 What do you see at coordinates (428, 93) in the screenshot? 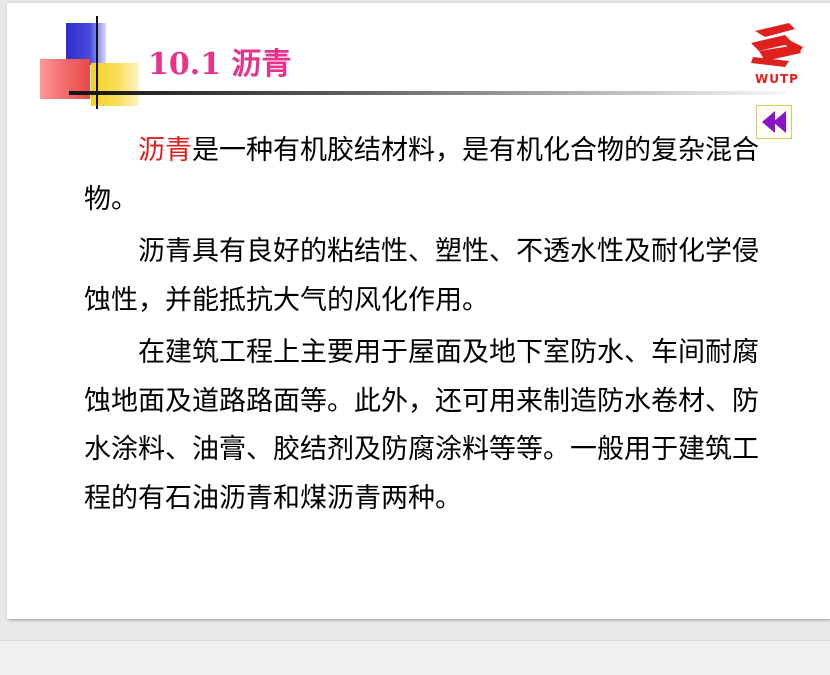
I see `title-underline` at bounding box center [428, 93].